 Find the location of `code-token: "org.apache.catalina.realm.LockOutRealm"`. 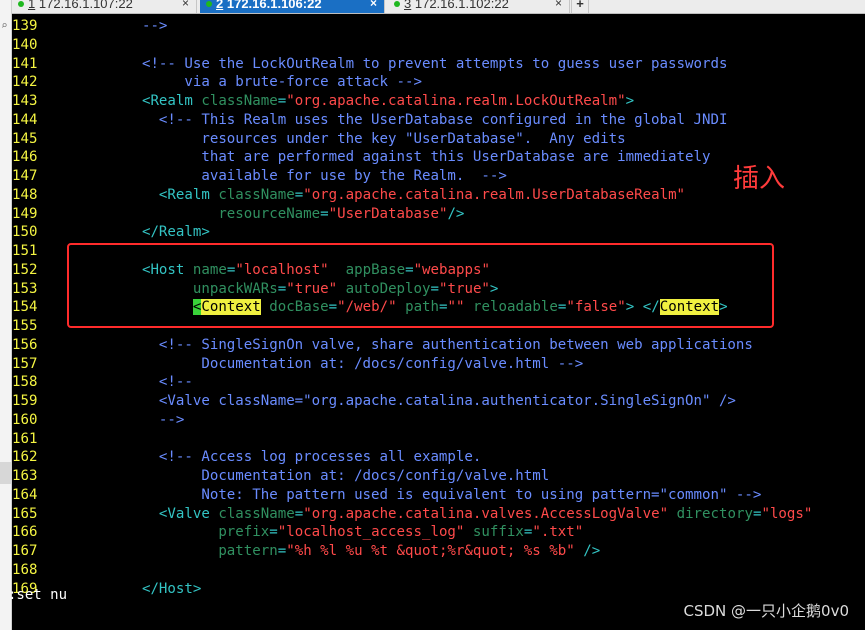

code-token: "org.apache.catalina.realm.LockOutRealm" is located at coordinates (456, 101).